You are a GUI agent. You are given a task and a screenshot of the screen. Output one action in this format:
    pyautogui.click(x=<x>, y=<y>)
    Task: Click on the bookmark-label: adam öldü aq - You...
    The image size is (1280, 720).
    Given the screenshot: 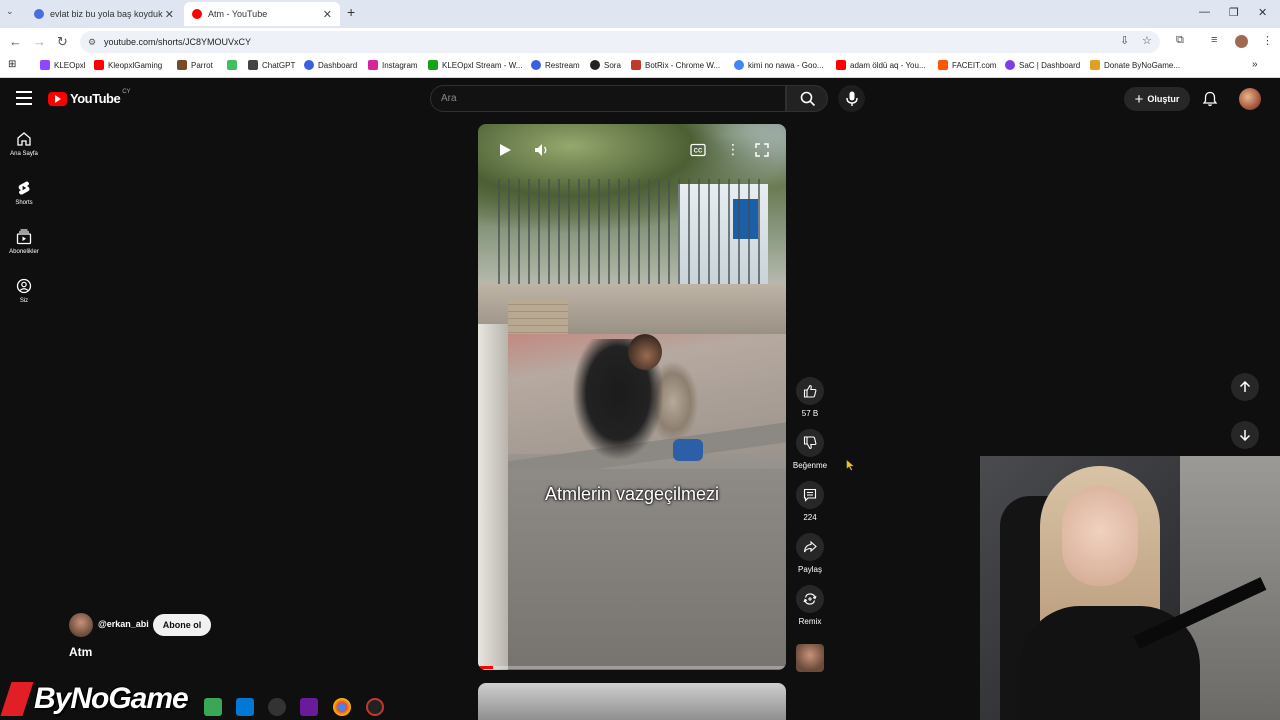 What is the action you would take?
    pyautogui.click(x=888, y=65)
    